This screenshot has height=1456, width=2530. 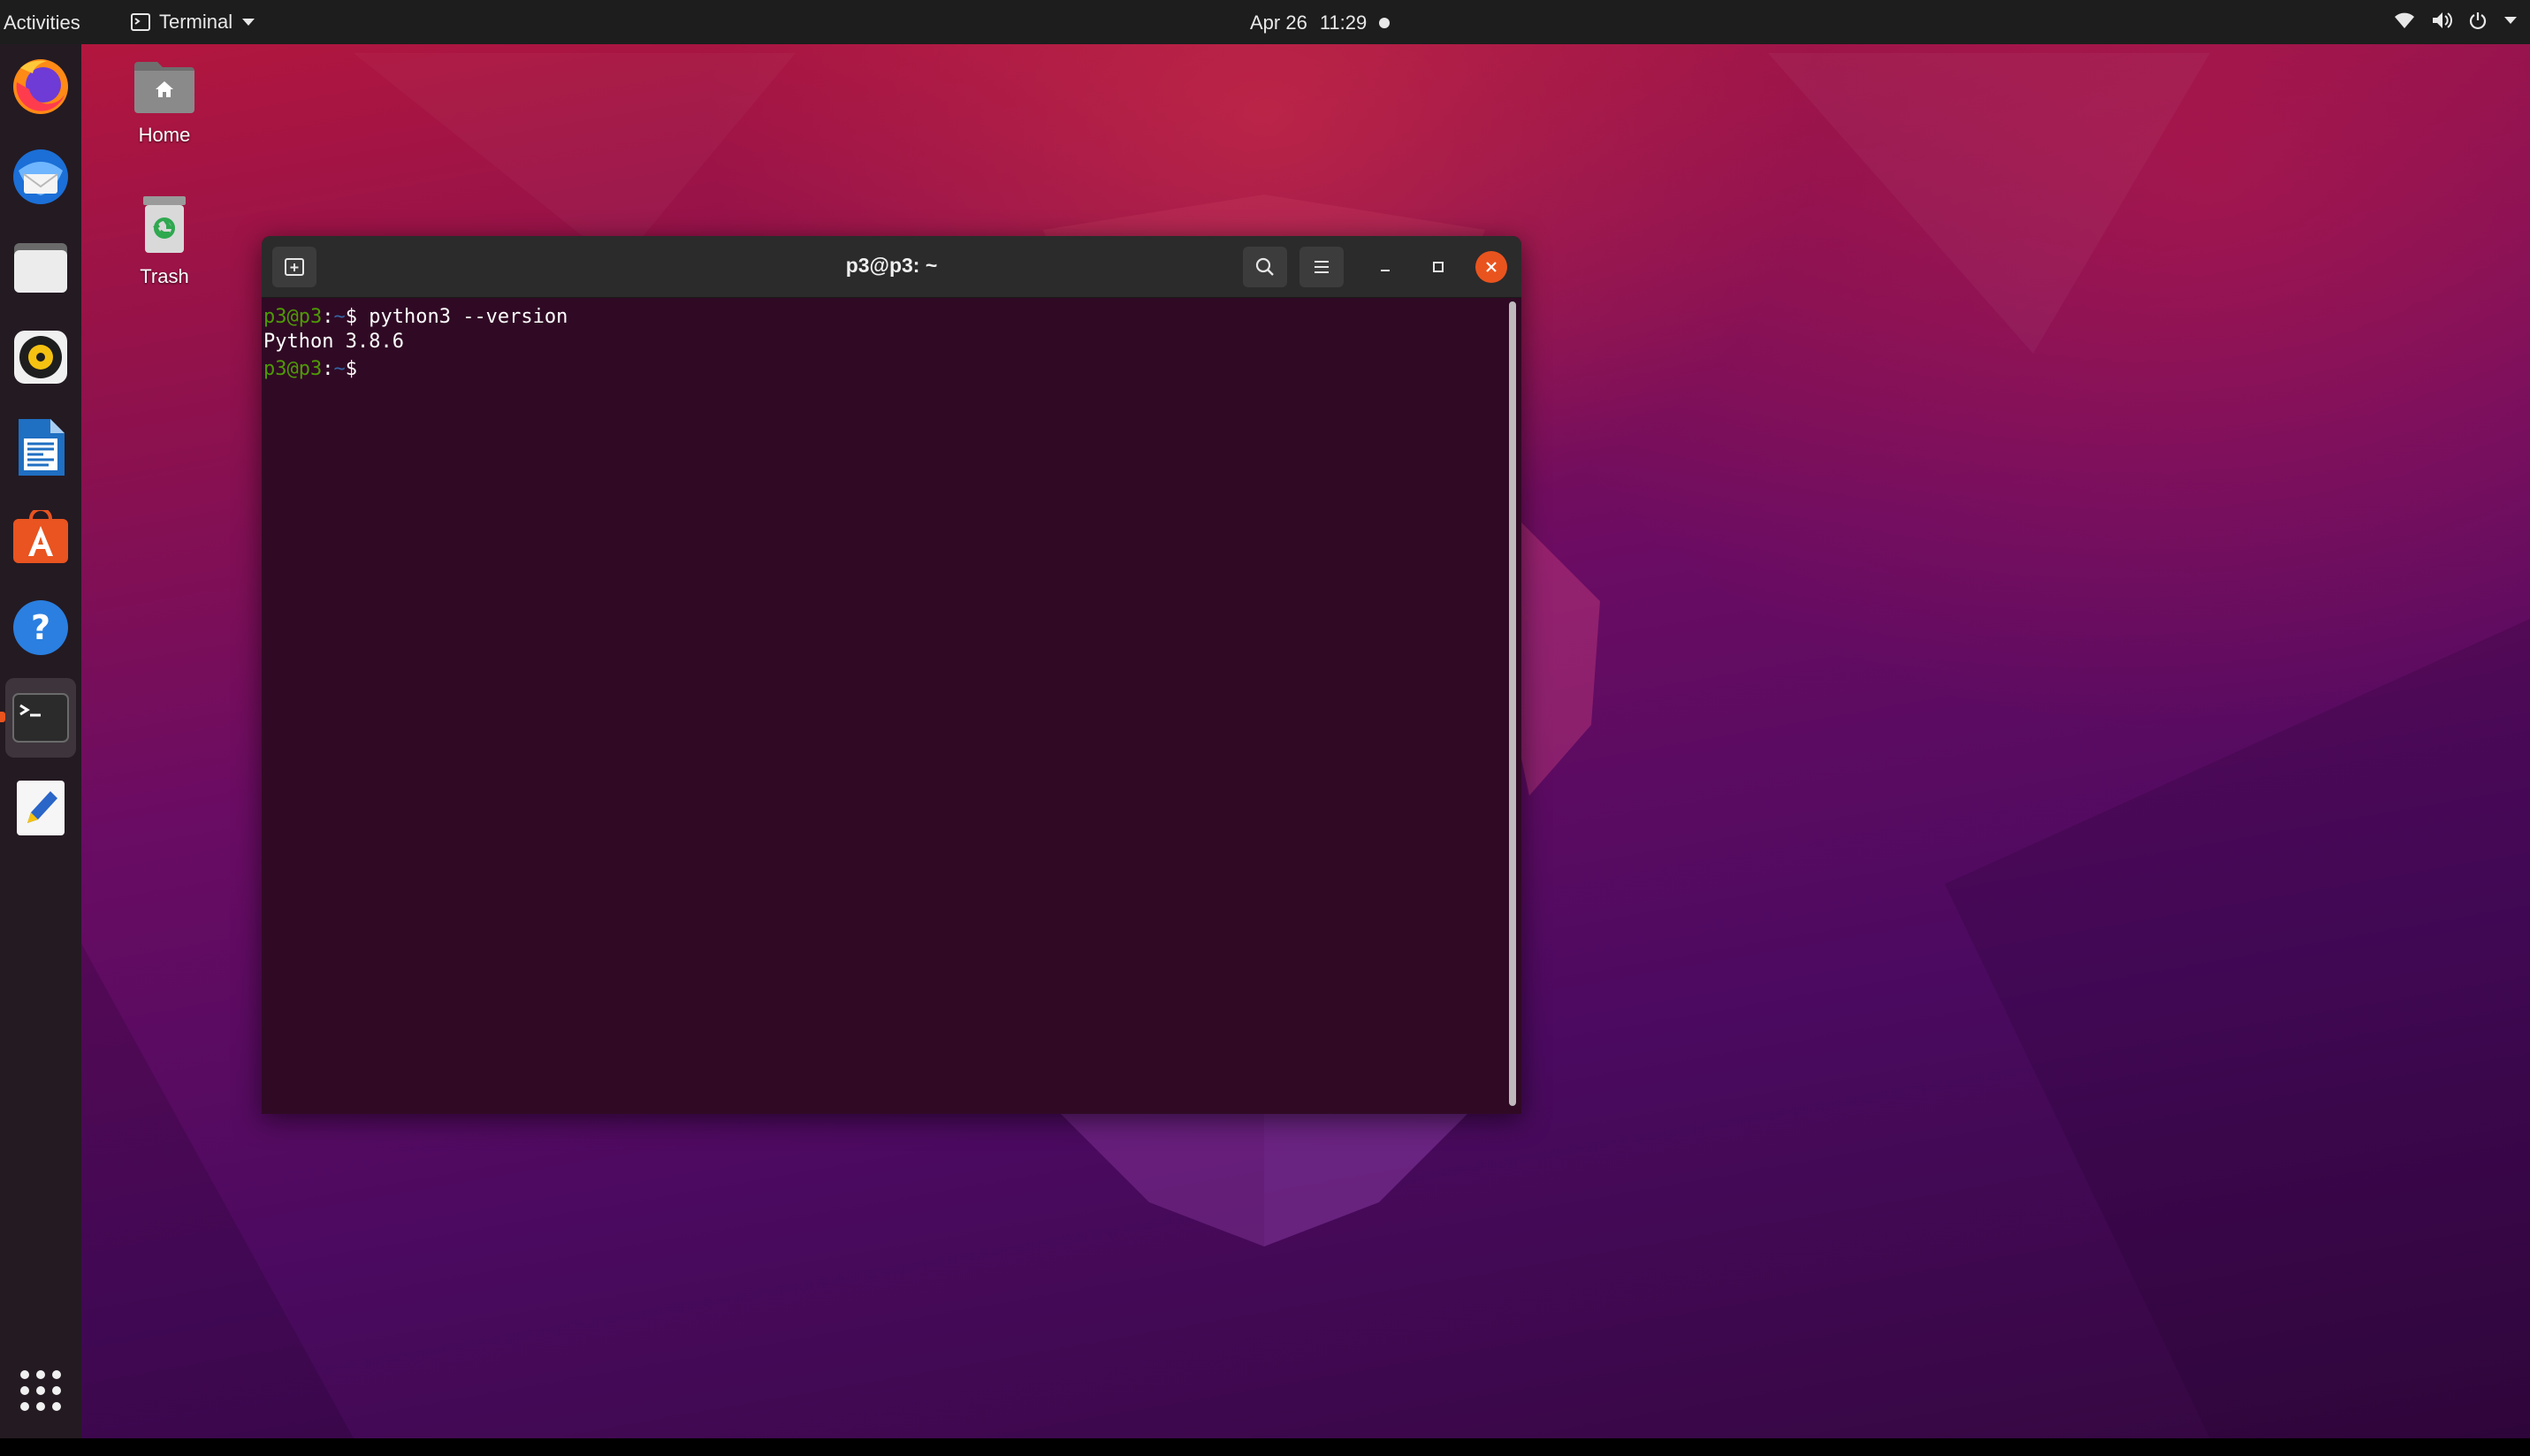 I want to click on wifi-icon, so click(x=2404, y=20).